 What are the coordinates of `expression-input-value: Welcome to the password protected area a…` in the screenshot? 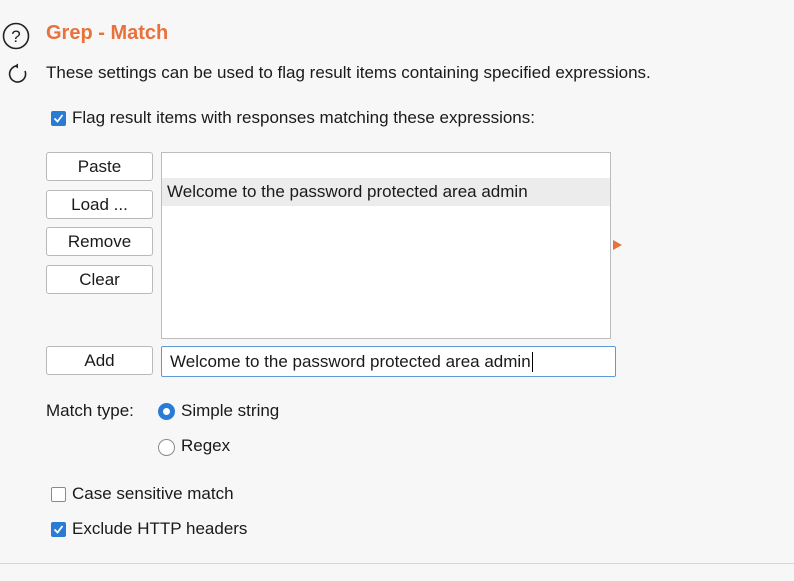 It's located at (350, 361).